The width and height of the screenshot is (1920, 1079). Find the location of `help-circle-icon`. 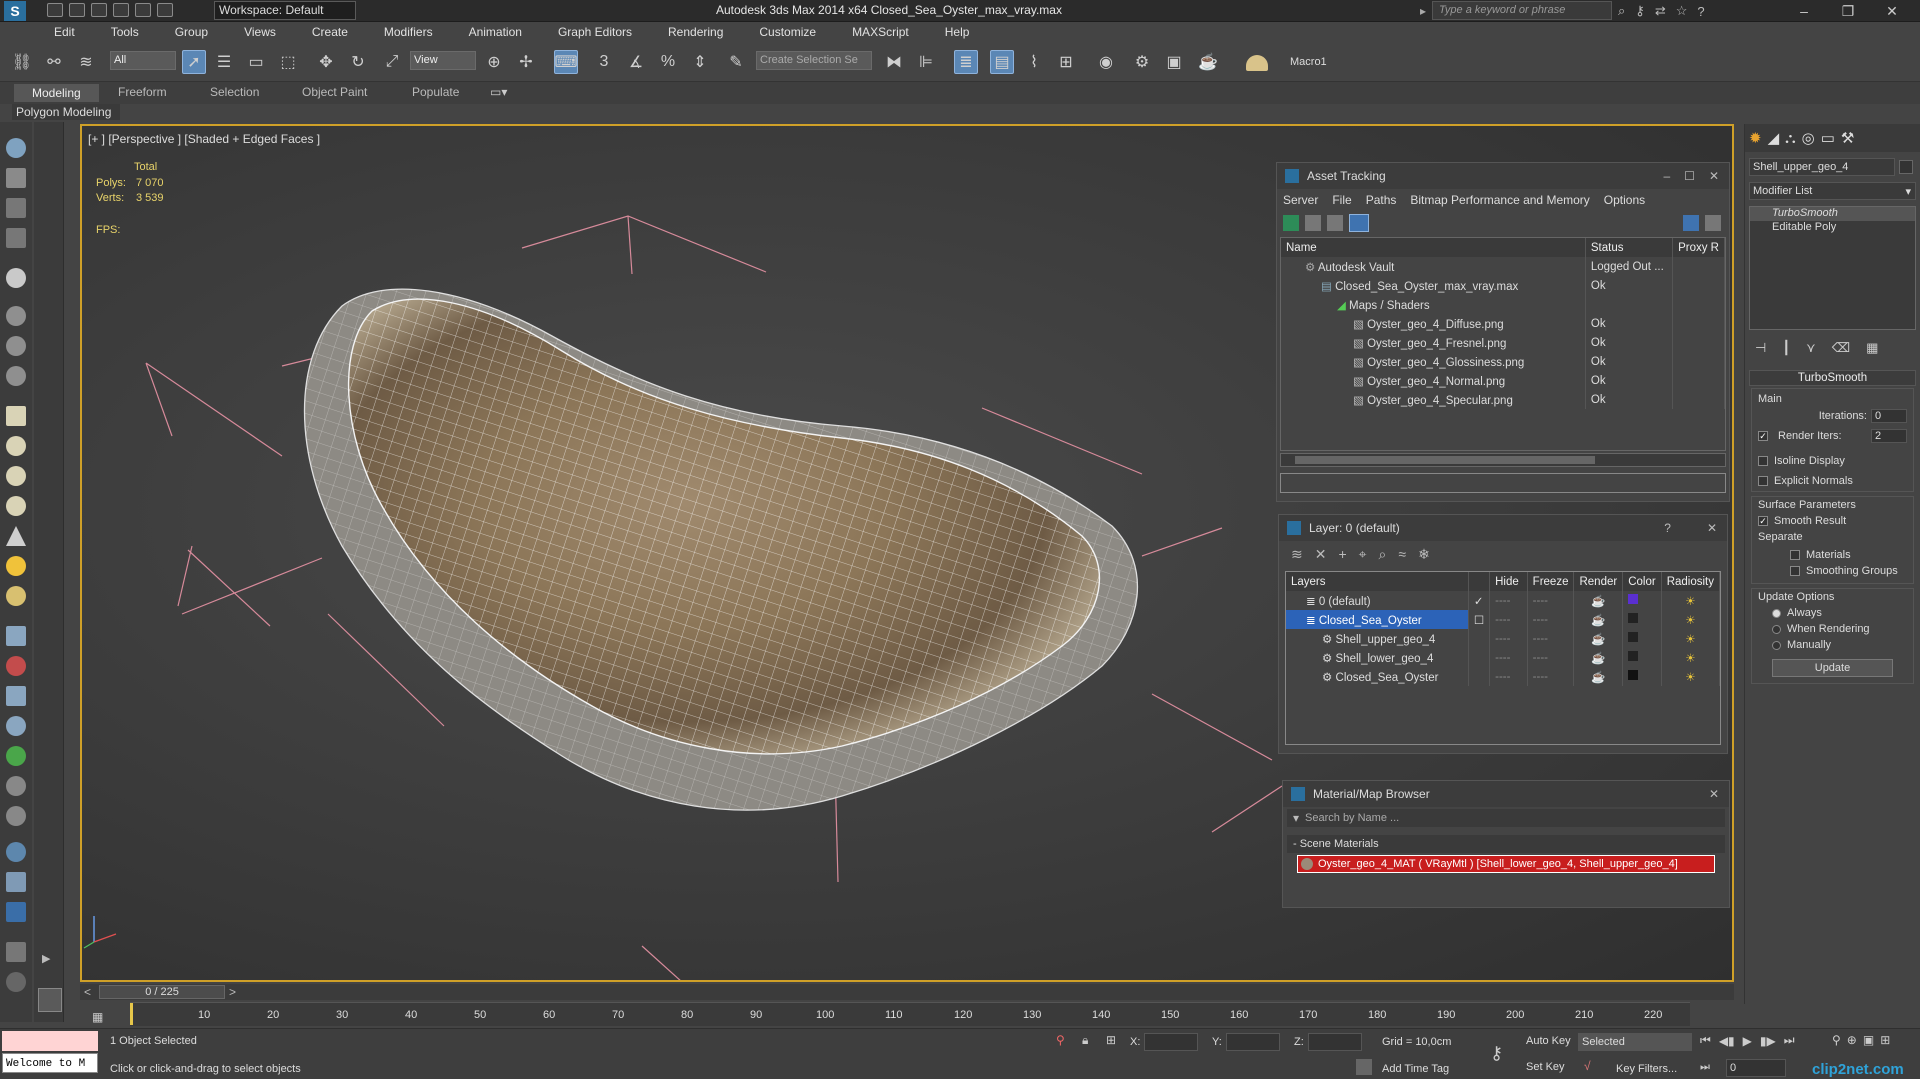

help-circle-icon is located at coordinates (16, 982).